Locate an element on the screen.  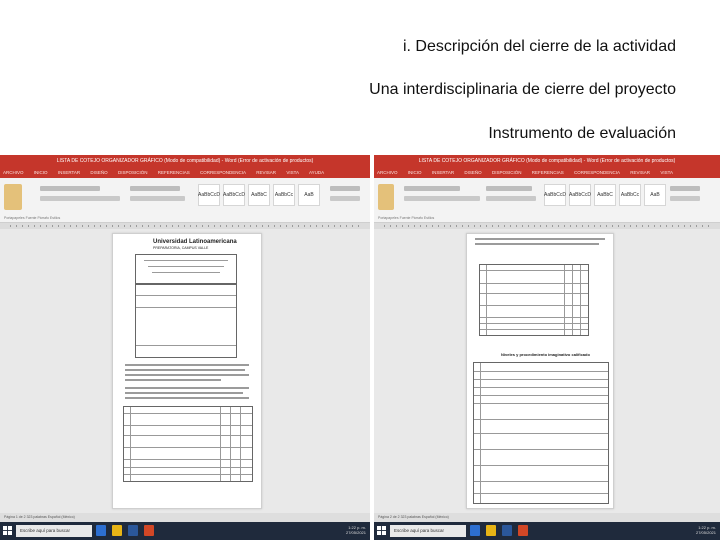
doc-university-title: Universidad Latinoamericana is located at coordinates (195, 242).